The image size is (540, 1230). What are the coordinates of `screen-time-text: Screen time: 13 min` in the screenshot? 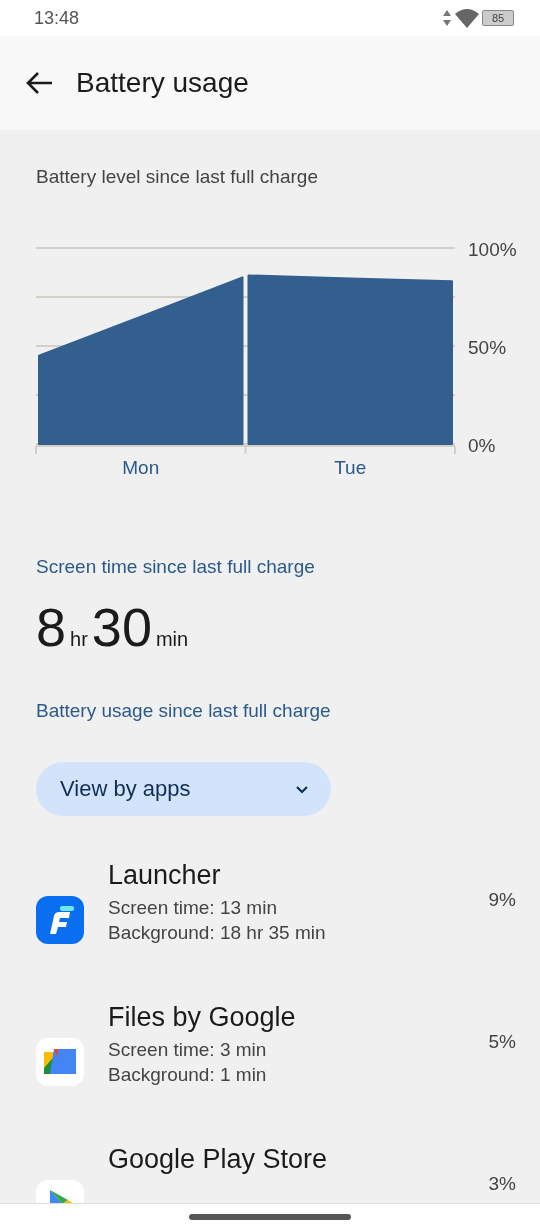 It's located at (193, 908).